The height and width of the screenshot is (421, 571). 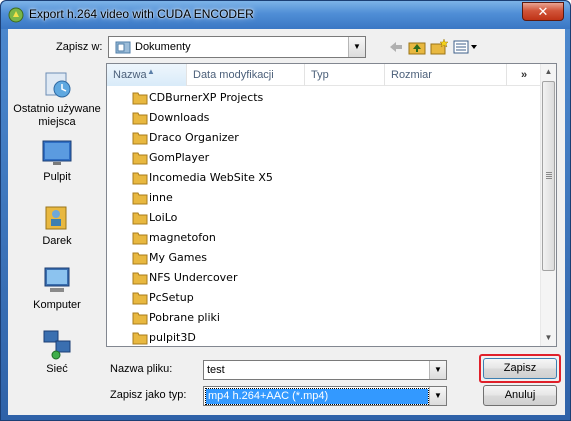 What do you see at coordinates (396, 47) in the screenshot?
I see `back-arrow-icon` at bounding box center [396, 47].